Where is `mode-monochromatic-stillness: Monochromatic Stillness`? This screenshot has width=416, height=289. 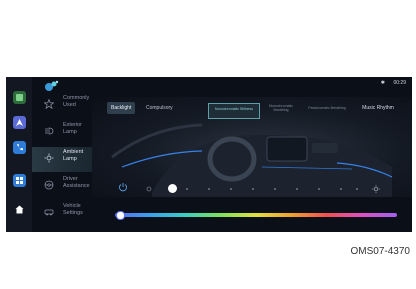
mode-monochromatic-stillness: Monochromatic Stillness is located at coordinates (234, 111).